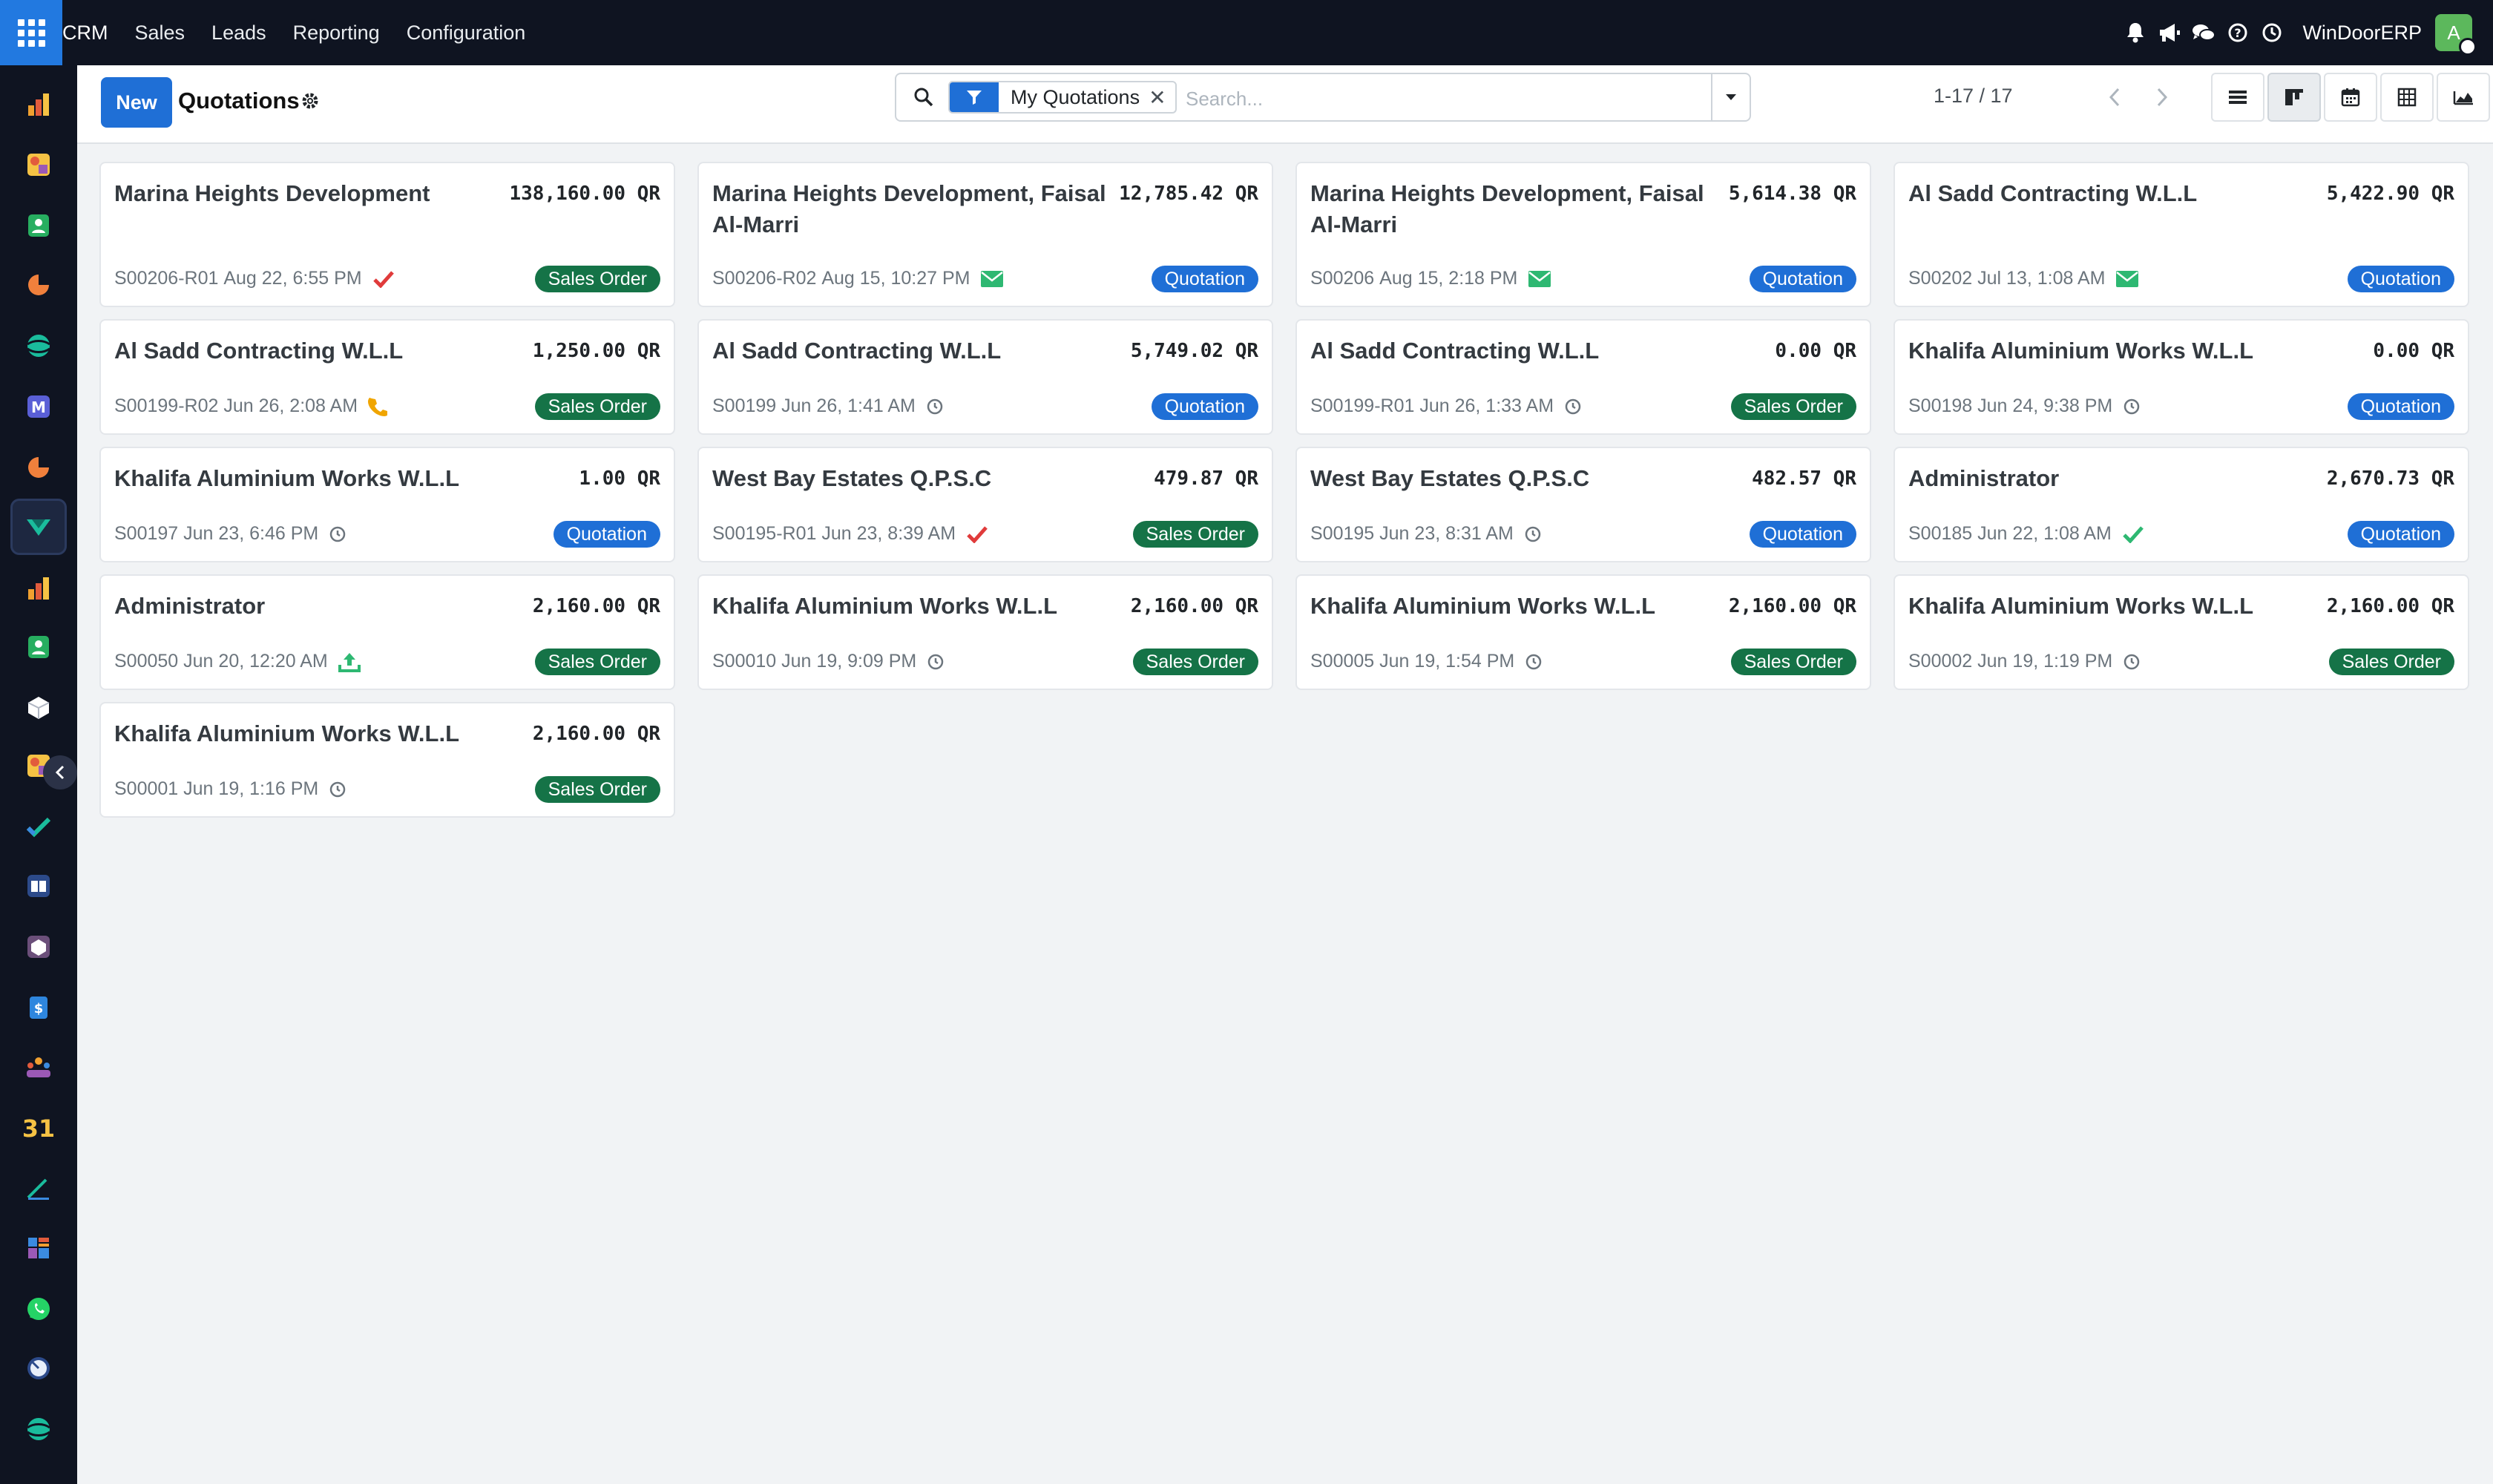  I want to click on view-kanban-button, so click(2294, 97).